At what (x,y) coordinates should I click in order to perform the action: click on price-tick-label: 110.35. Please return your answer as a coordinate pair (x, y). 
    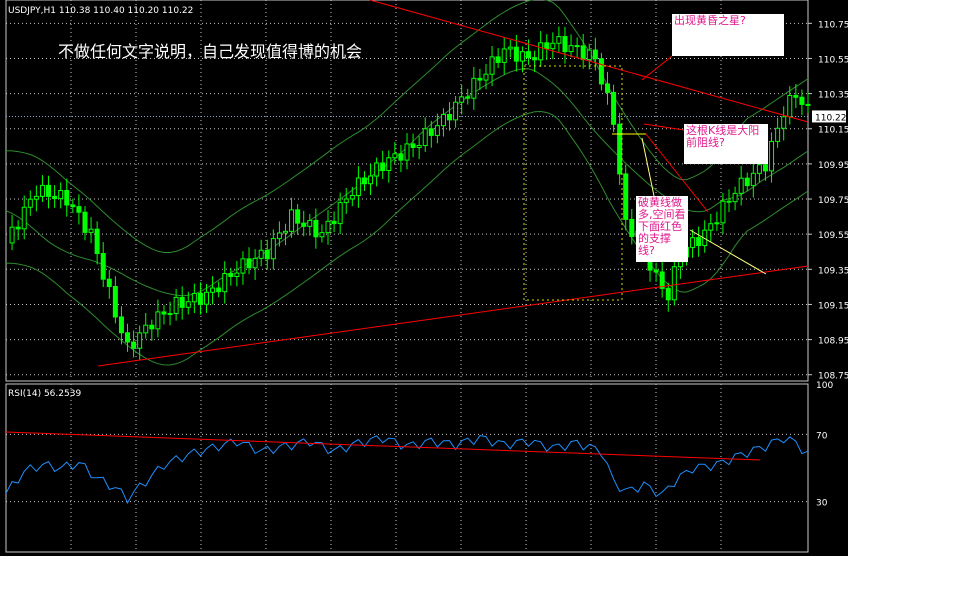
    Looking at the image, I should click on (833, 96).